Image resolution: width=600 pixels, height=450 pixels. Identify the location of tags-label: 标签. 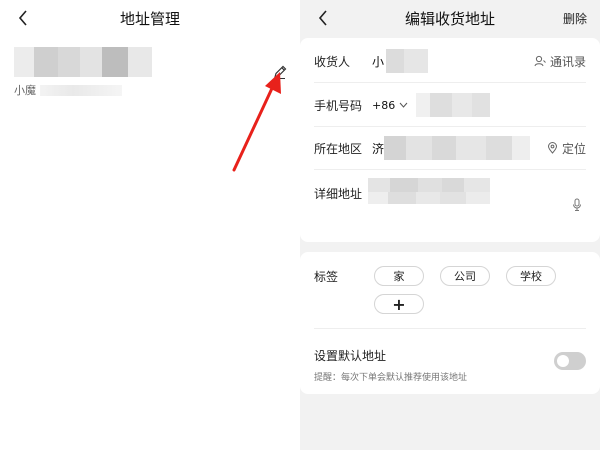
(326, 277).